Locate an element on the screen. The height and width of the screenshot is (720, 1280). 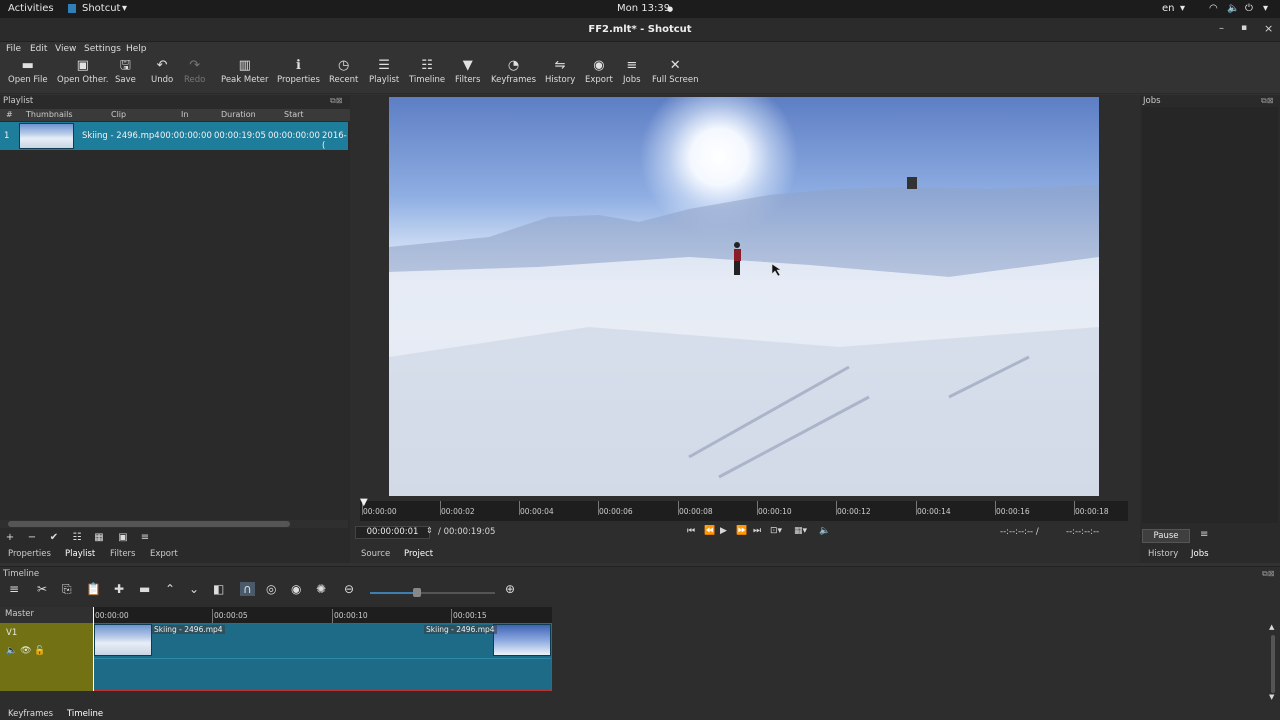
column-header-number: # is located at coordinates (9, 114).